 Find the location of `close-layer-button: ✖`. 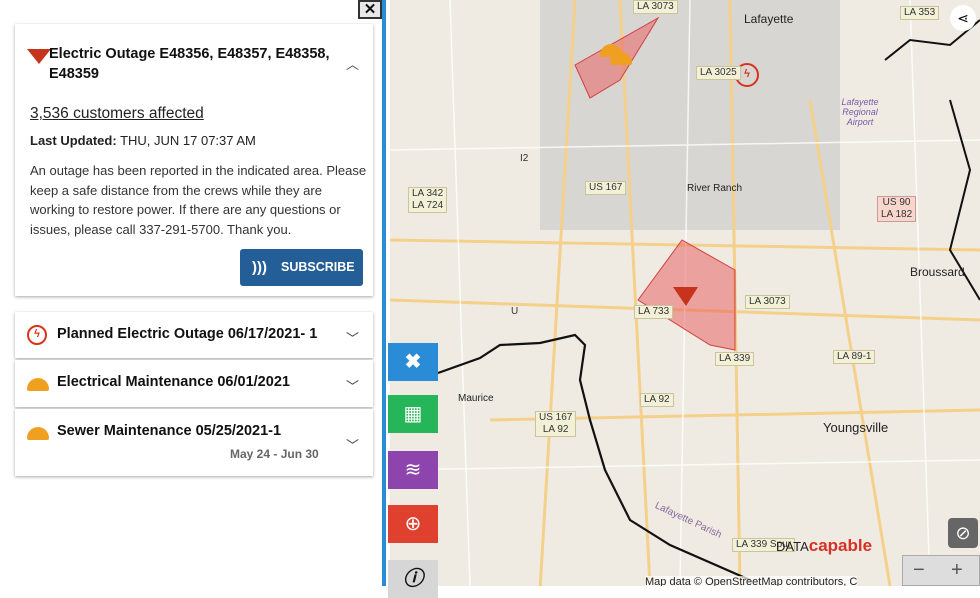

close-layer-button: ✖ is located at coordinates (413, 362).